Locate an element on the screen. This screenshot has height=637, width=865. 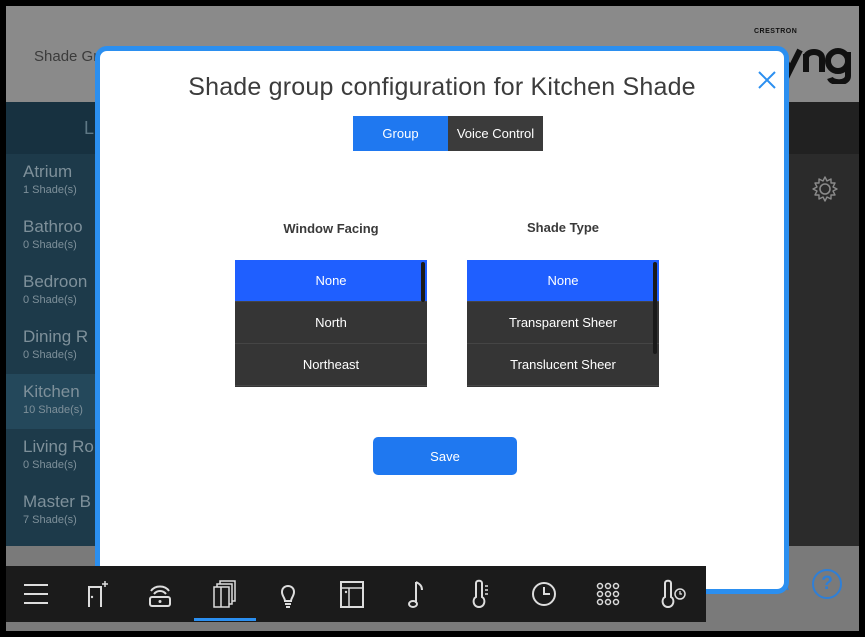
picker-option: Translucent Sheer is located at coordinates (563, 365).